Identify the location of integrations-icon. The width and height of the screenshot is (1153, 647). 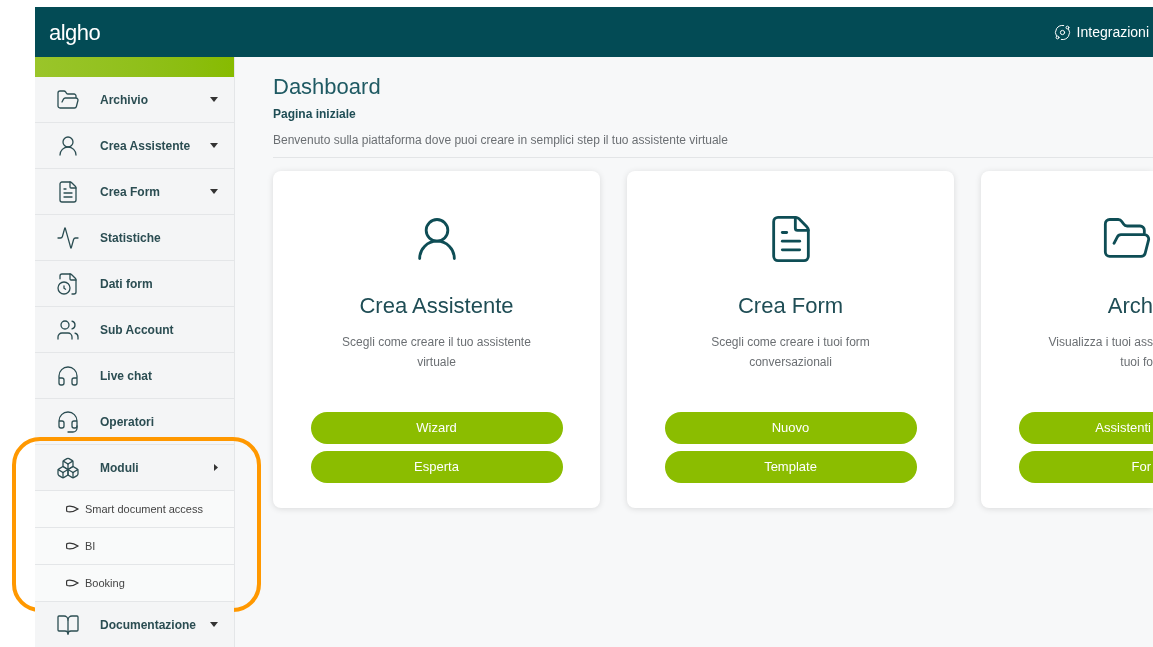
(1062, 32).